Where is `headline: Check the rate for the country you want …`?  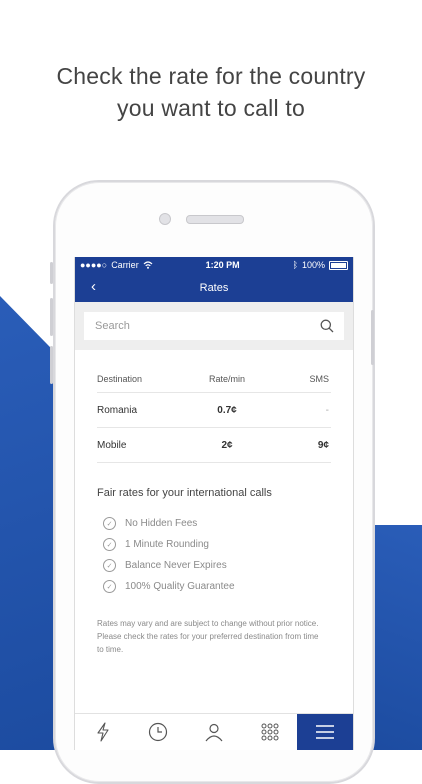 headline: Check the rate for the country you want … is located at coordinates (211, 92).